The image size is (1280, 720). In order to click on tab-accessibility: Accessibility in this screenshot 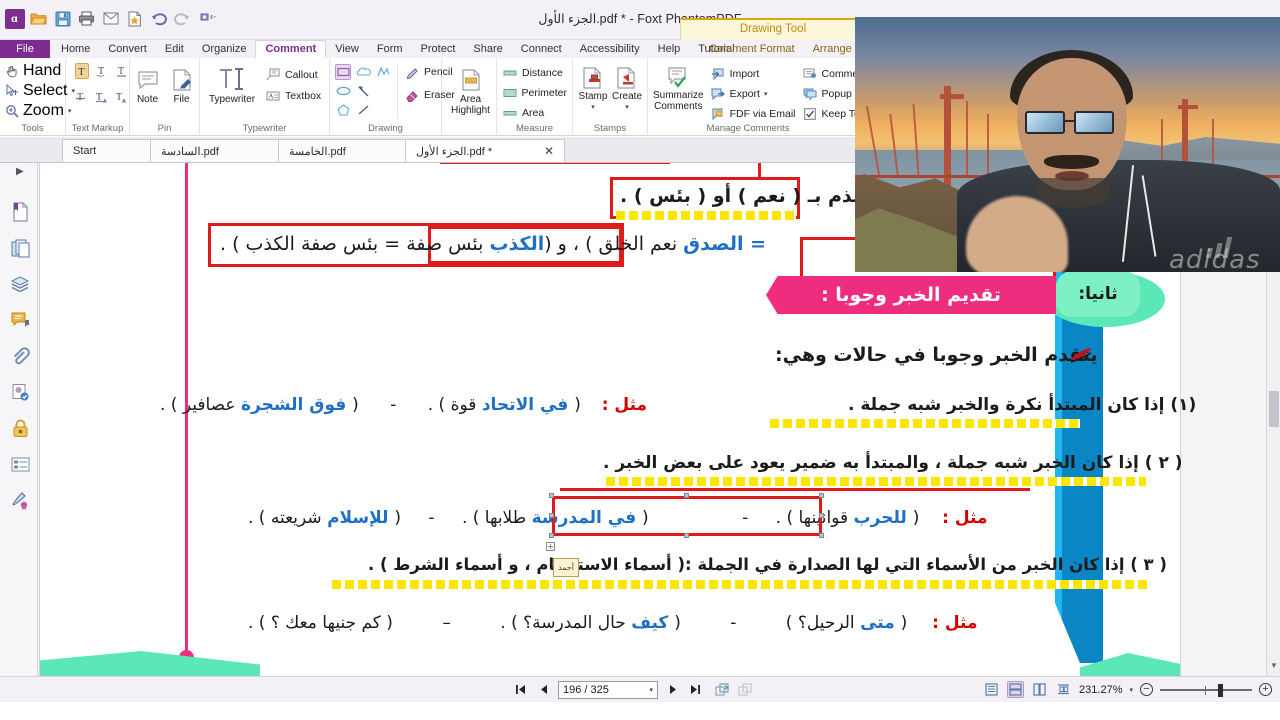, I will do `click(610, 49)`.